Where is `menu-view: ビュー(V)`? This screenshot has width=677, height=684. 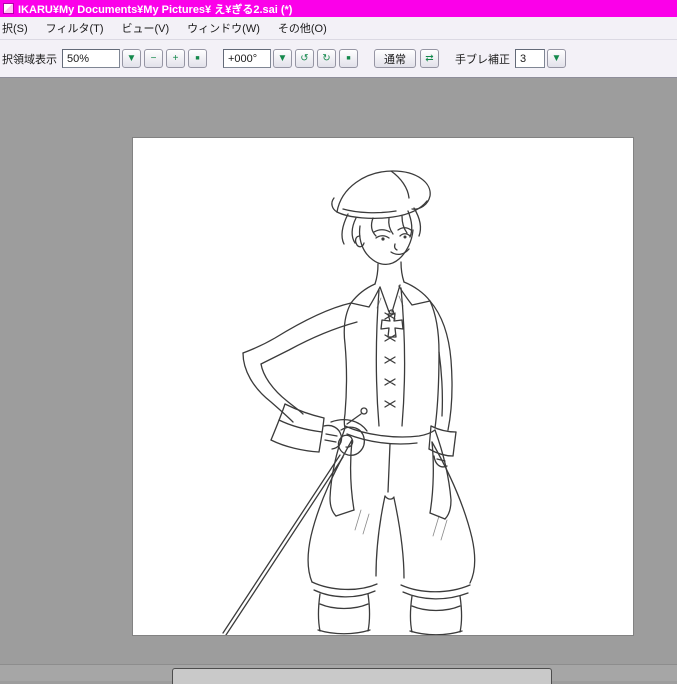 menu-view: ビュー(V) is located at coordinates (146, 28).